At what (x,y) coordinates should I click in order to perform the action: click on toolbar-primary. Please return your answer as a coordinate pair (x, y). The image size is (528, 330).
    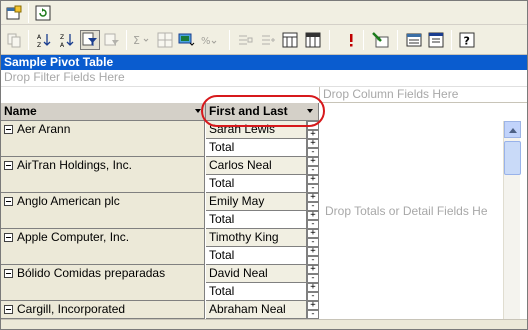
    Looking at the image, I should click on (264, 13).